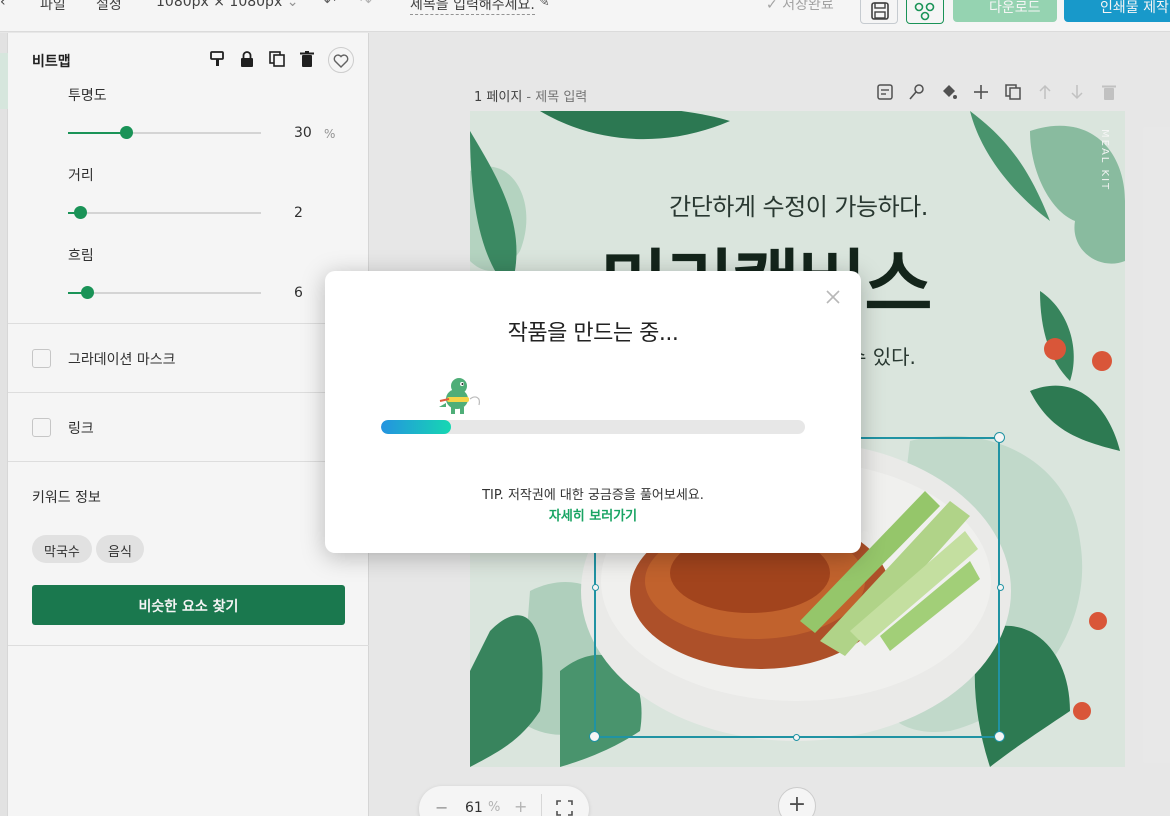 This screenshot has width=1170, height=816. I want to click on dinosaur-mascot-icon, so click(459, 396).